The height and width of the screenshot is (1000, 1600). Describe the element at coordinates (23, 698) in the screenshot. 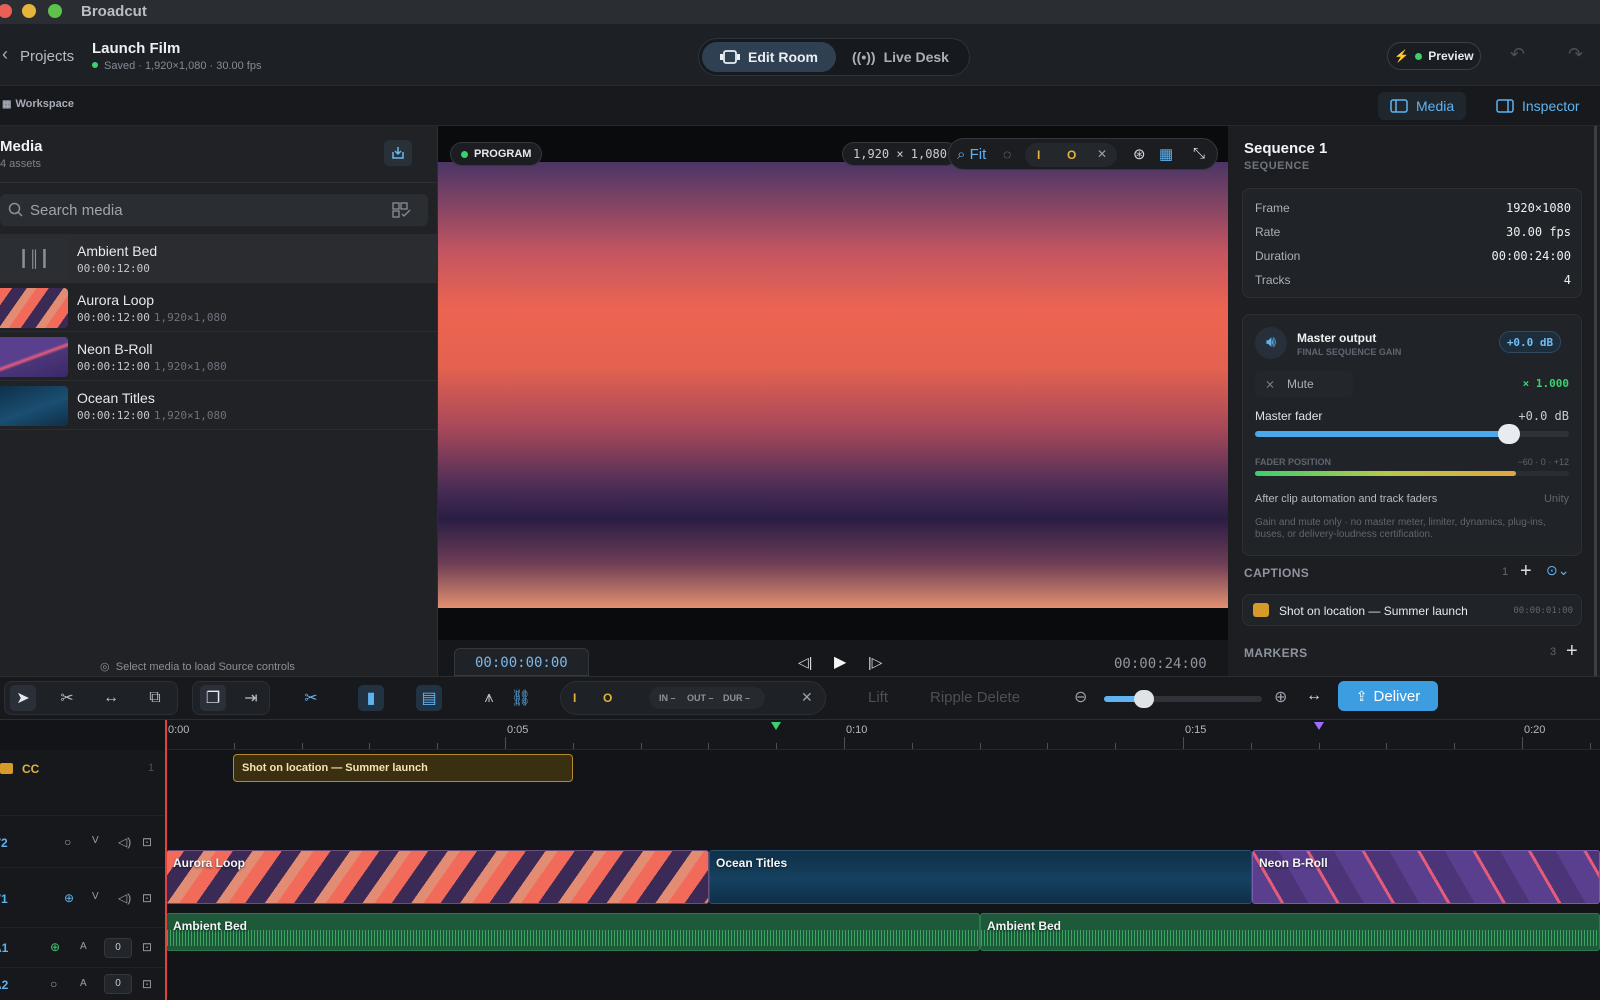

I see `select-tool-button: ➤` at that location.